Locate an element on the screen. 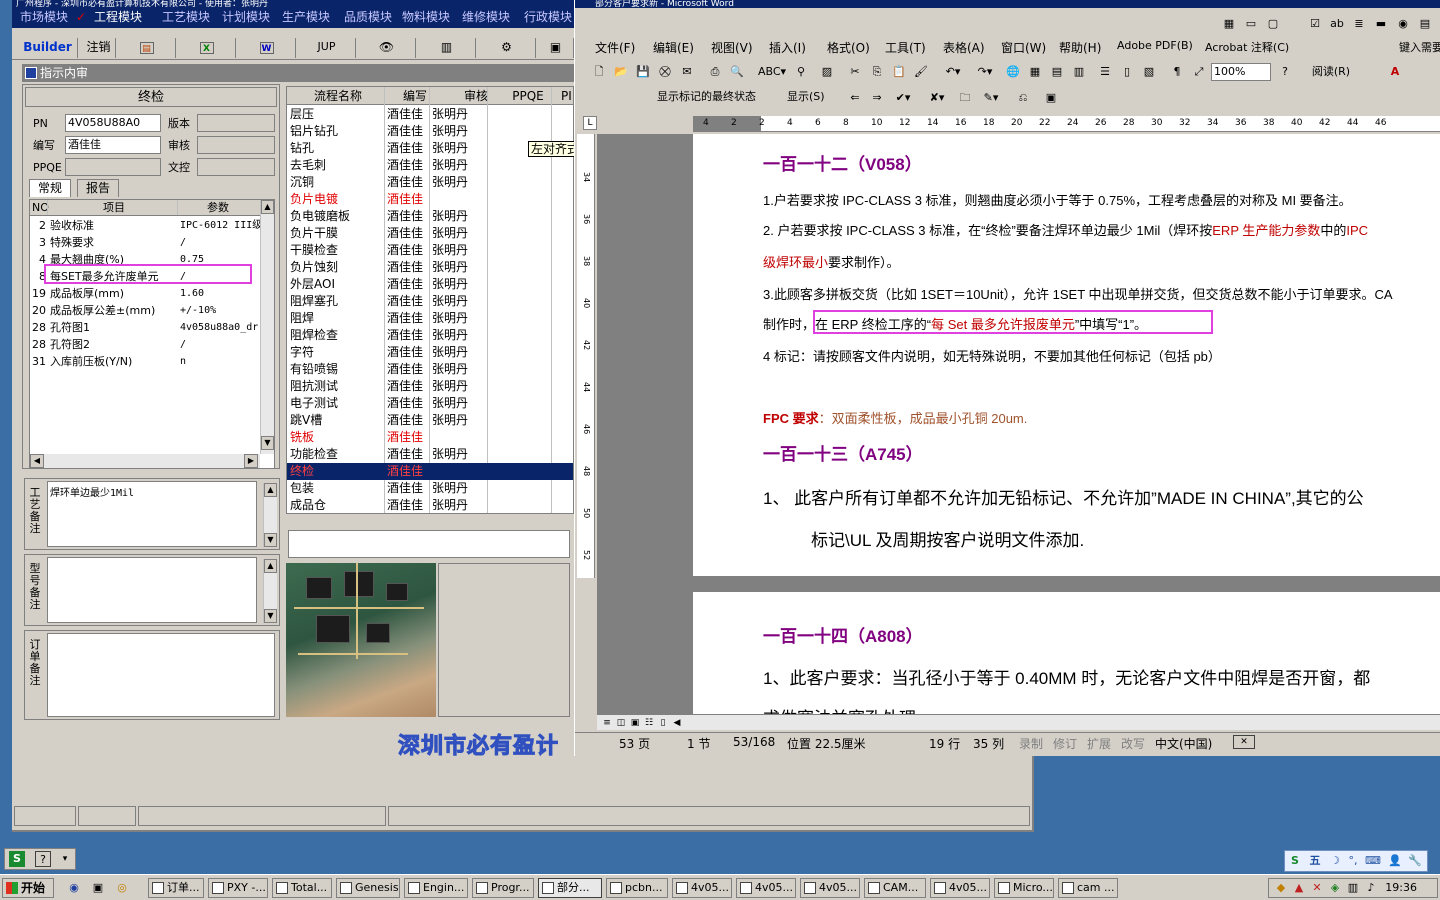 The width and height of the screenshot is (1440, 900). highlight-icon: ✎▾ is located at coordinates (991, 98).